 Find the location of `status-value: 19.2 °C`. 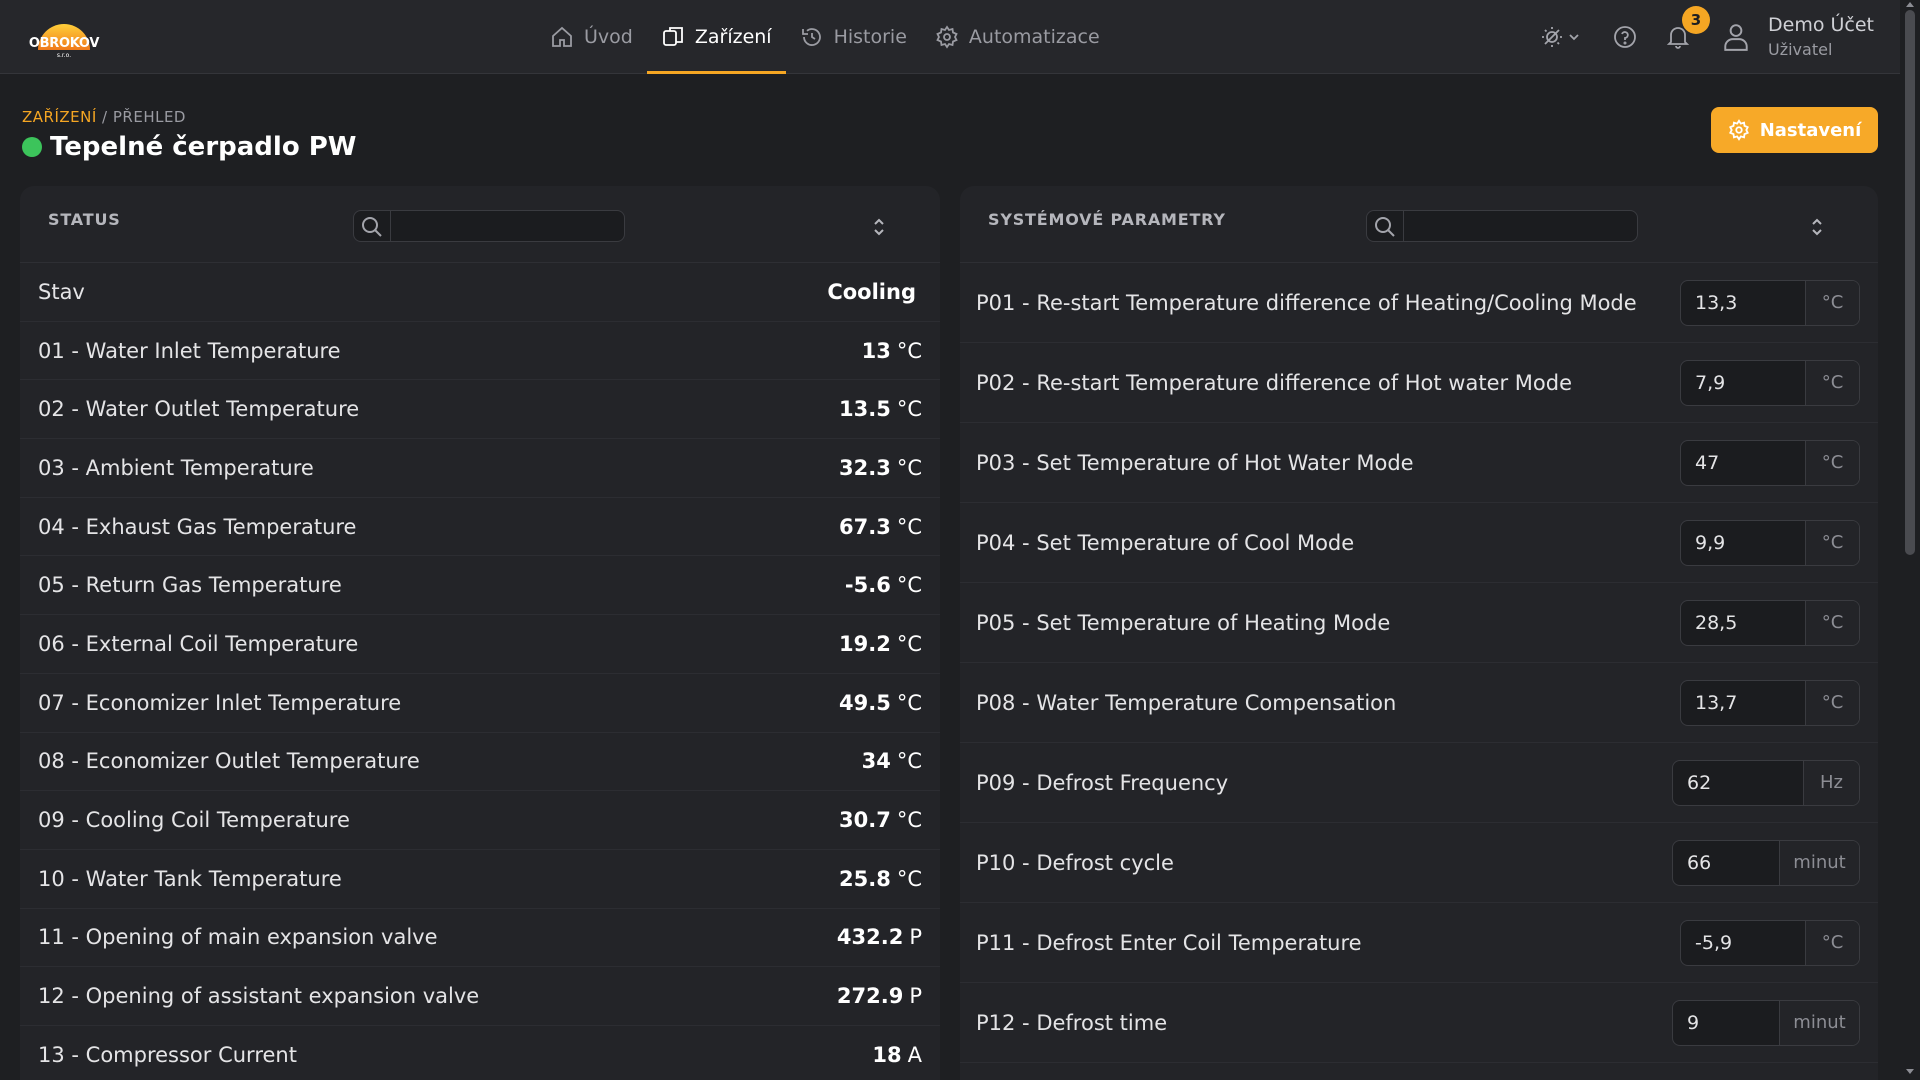

status-value: 19.2 °C is located at coordinates (880, 644).